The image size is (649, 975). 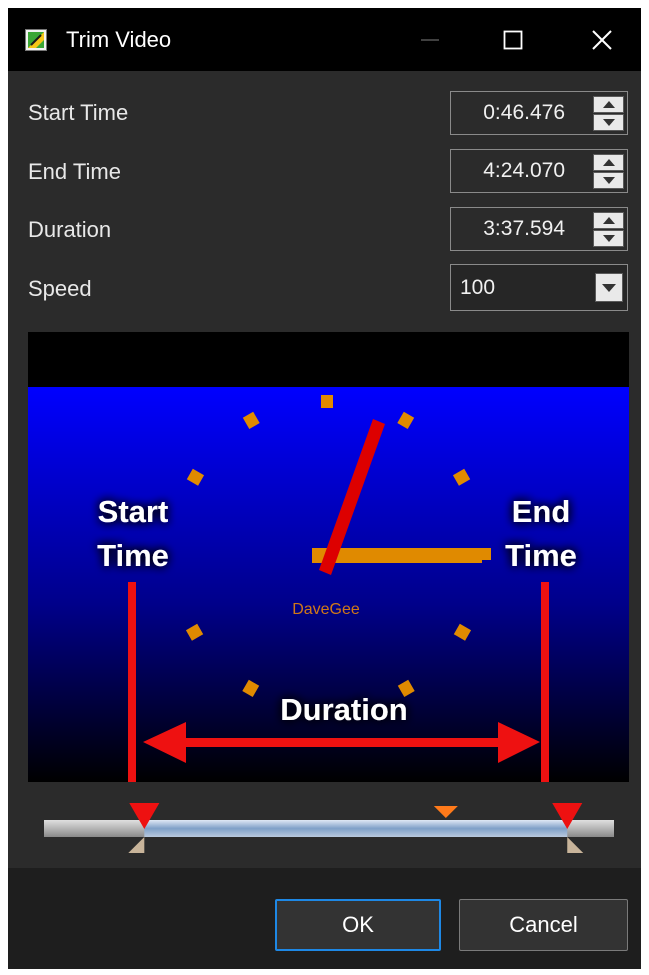 What do you see at coordinates (541, 511) in the screenshot?
I see `end-time-annotation: End` at bounding box center [541, 511].